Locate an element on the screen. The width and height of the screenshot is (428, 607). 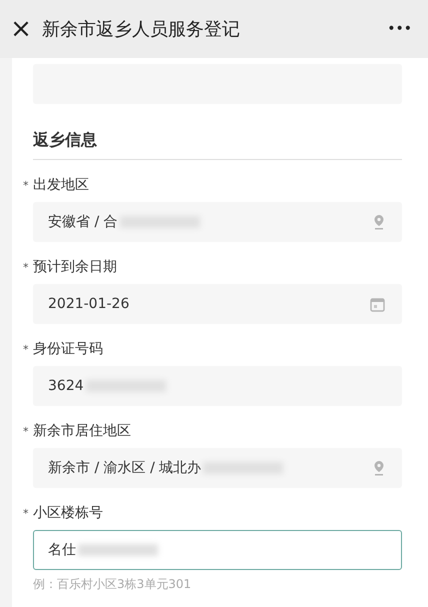
field-value: 安徽省 / 合 is located at coordinates (83, 222).